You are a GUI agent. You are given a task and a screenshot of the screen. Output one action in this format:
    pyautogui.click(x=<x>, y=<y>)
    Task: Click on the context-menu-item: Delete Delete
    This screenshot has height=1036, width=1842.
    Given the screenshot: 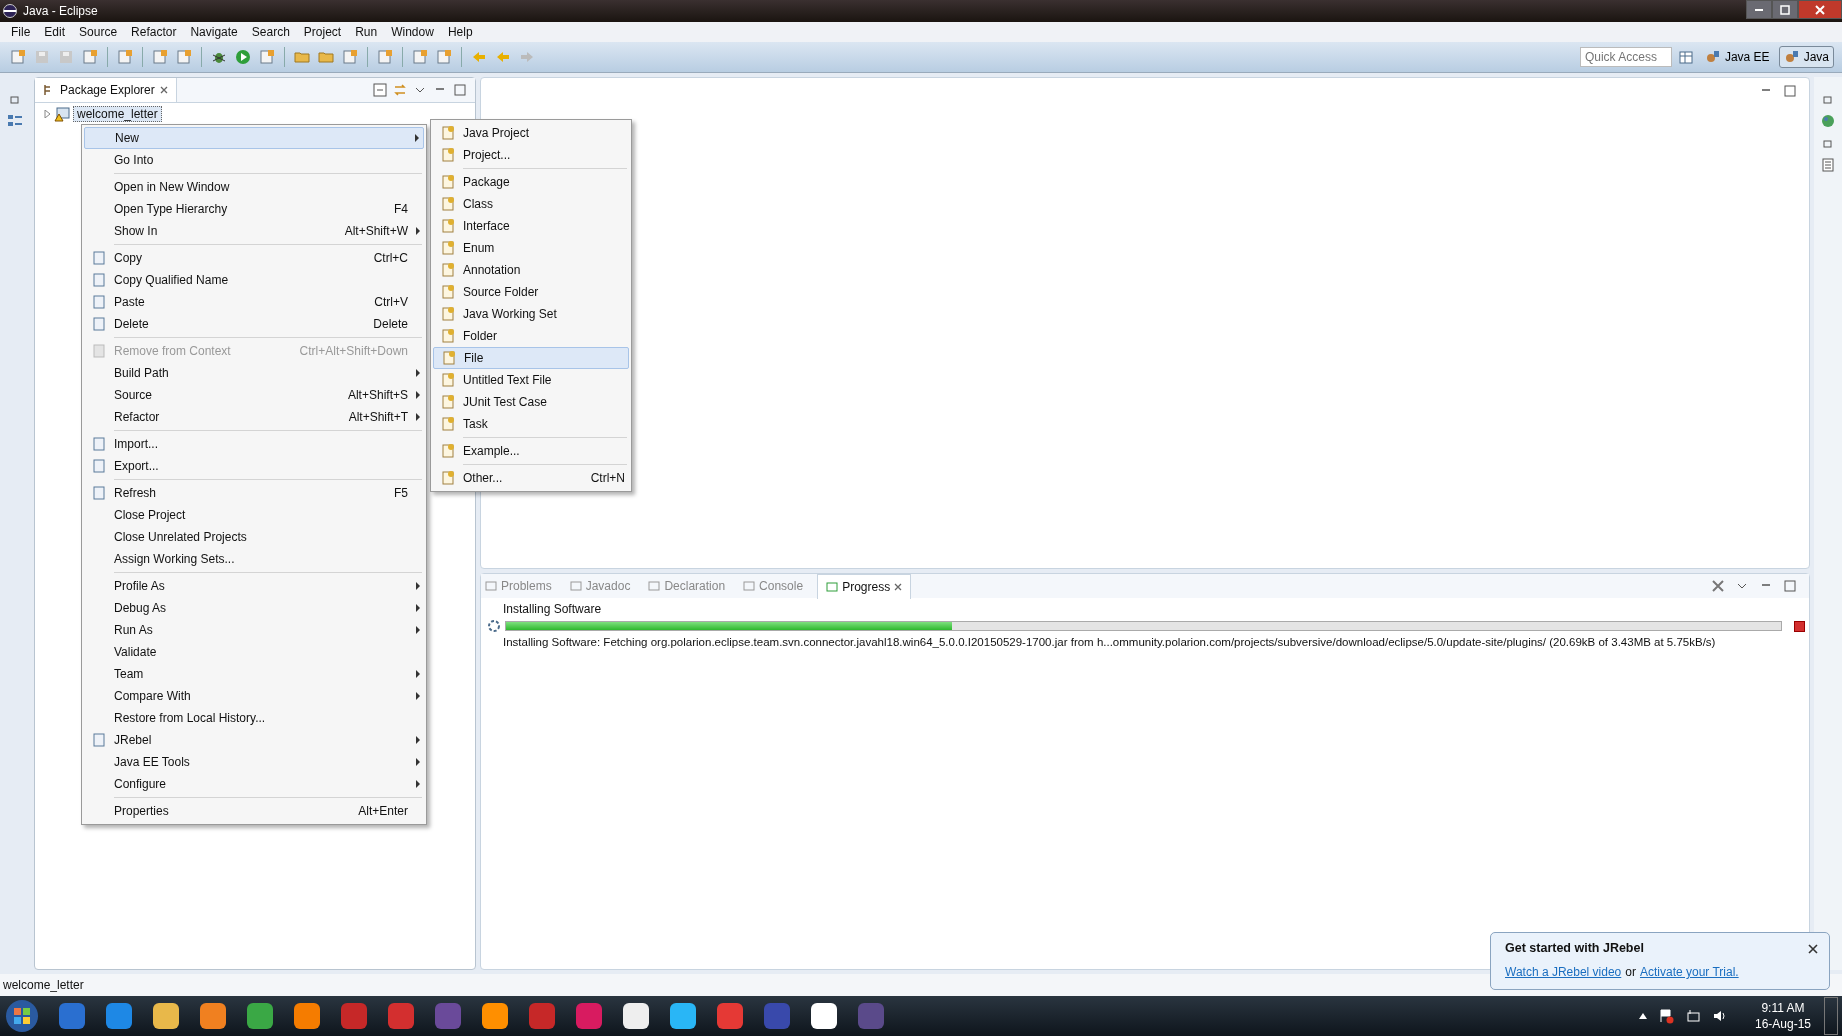 What is the action you would take?
    pyautogui.click(x=254, y=324)
    